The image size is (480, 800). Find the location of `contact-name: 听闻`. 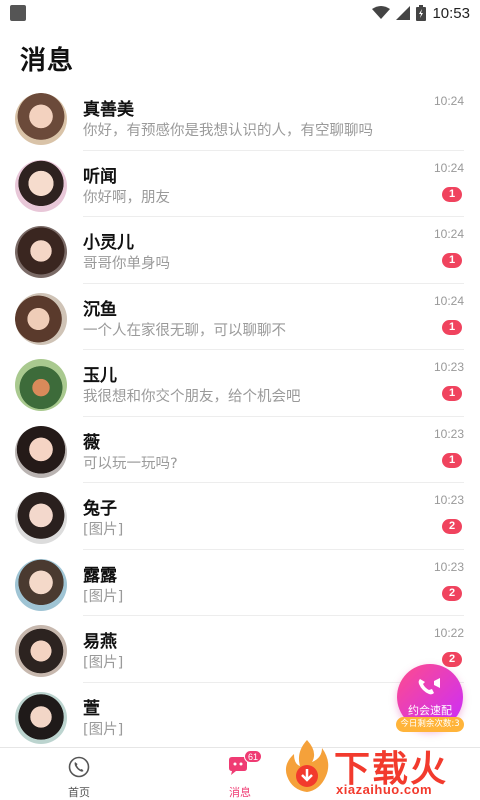

contact-name: 听闻 is located at coordinates (100, 176).